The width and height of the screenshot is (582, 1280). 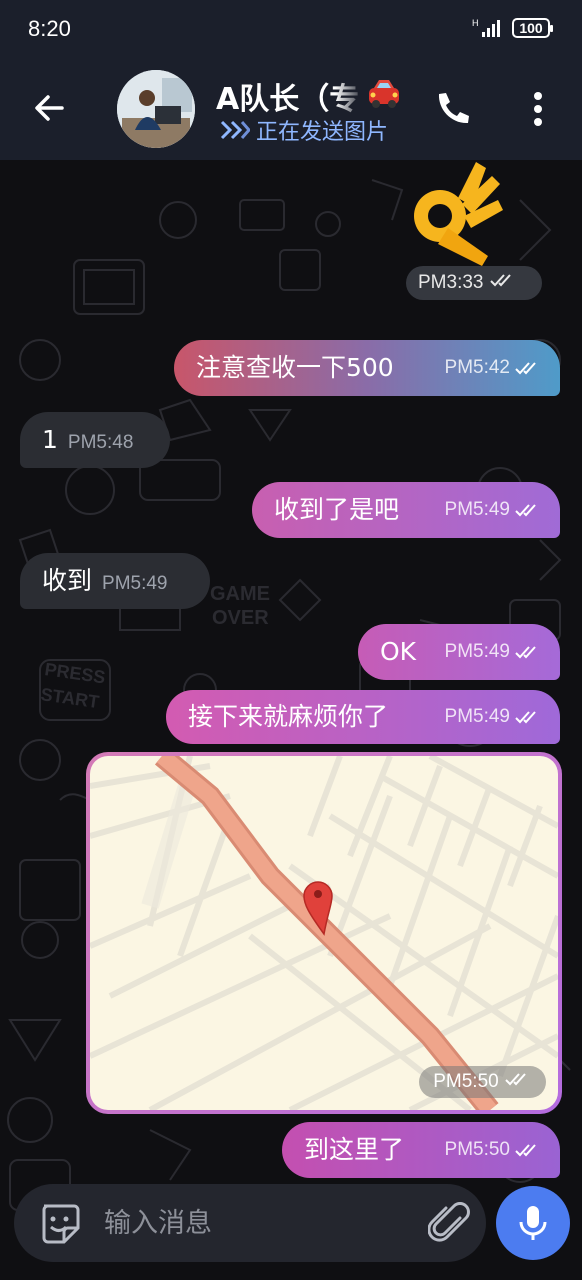 I want to click on paperclip-icon, so click(x=450, y=1223).